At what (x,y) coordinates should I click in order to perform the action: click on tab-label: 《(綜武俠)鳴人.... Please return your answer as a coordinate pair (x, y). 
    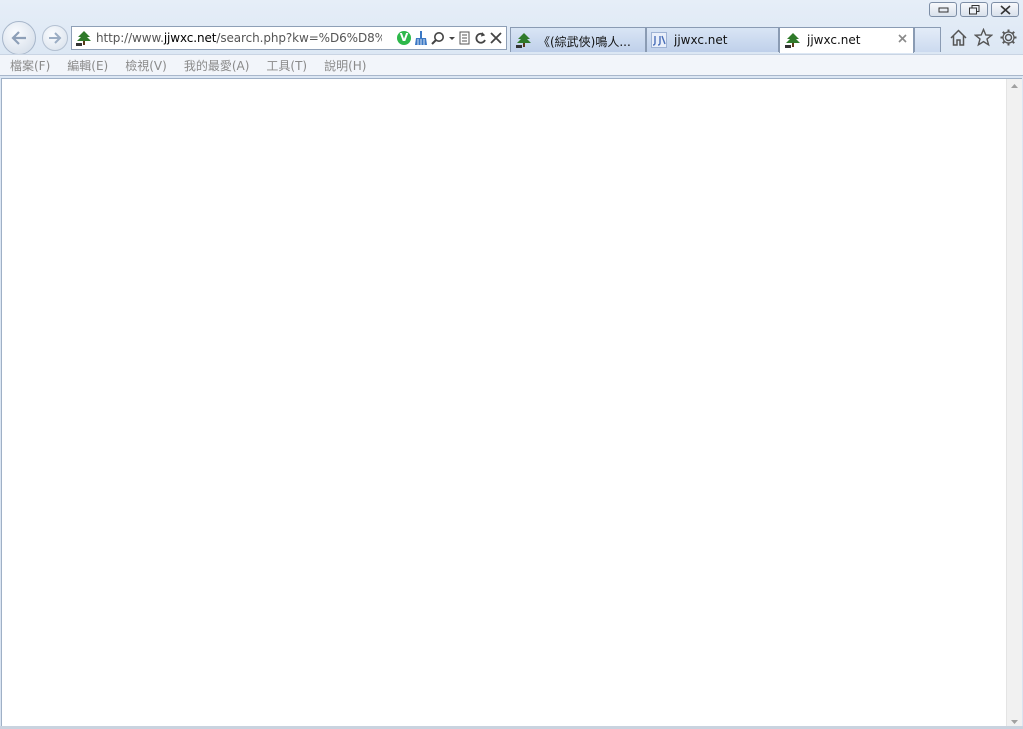
    Looking at the image, I should click on (584, 42).